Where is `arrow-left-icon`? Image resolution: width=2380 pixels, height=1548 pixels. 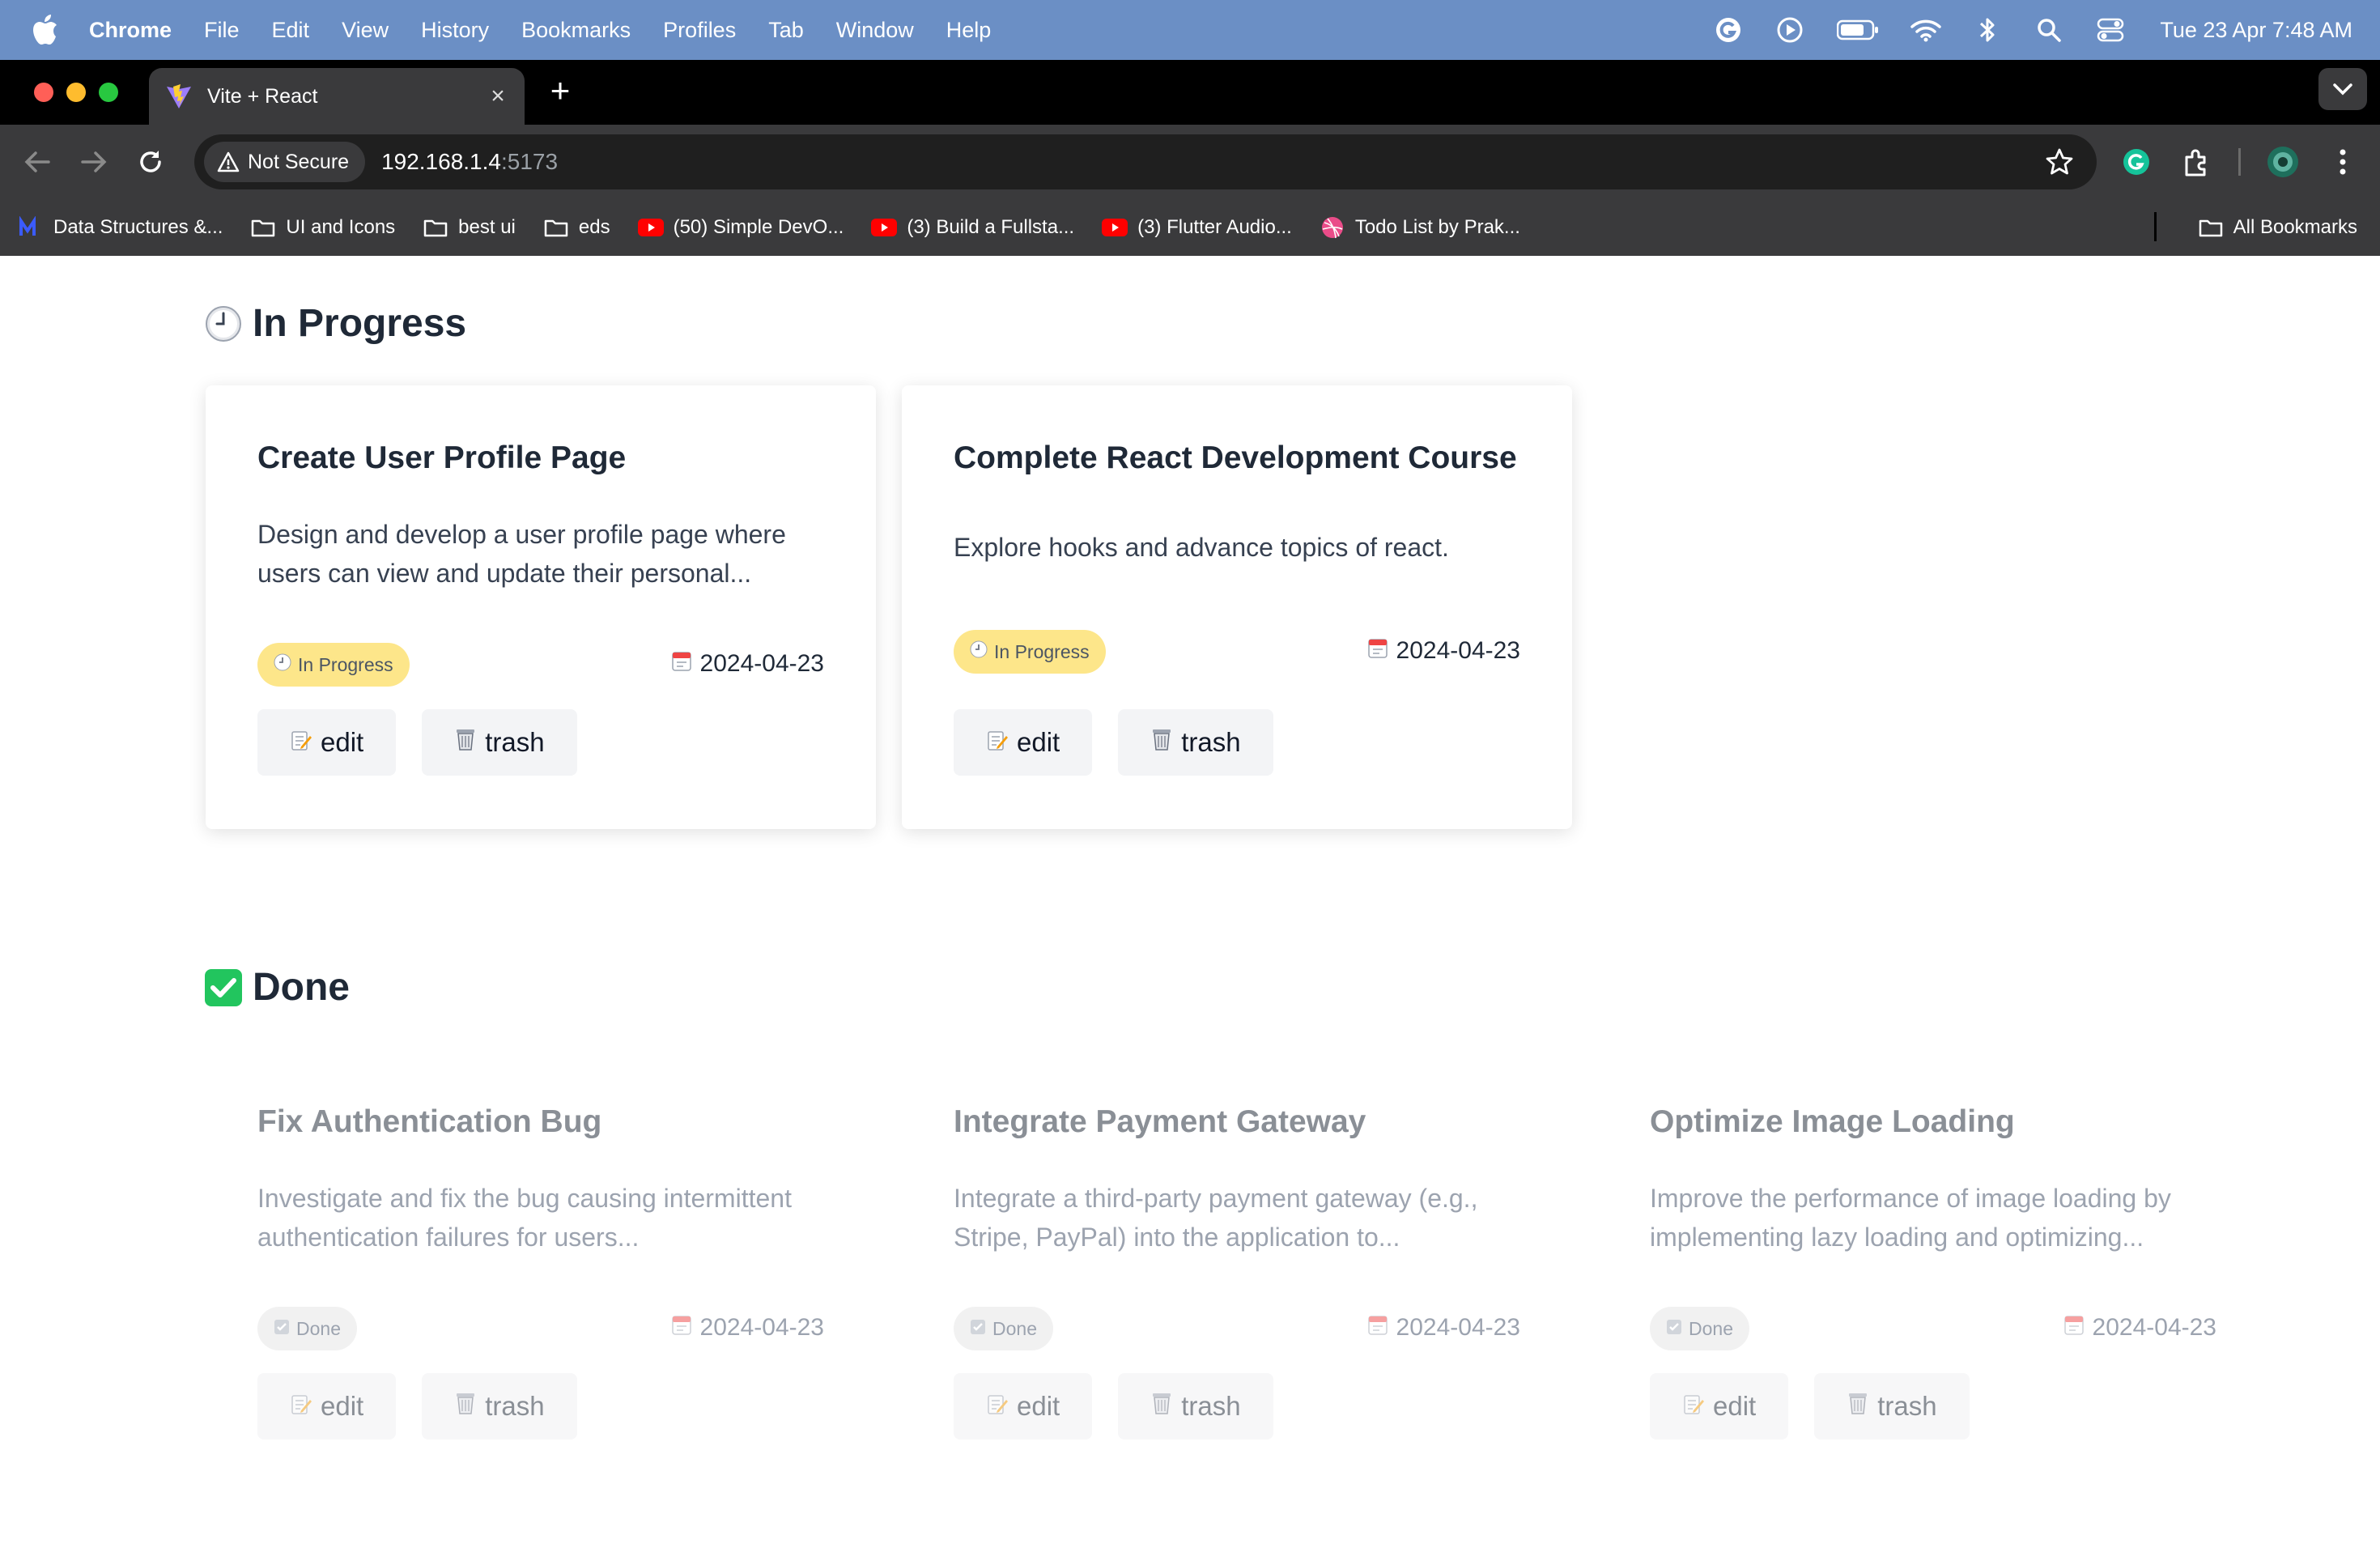 arrow-left-icon is located at coordinates (37, 161).